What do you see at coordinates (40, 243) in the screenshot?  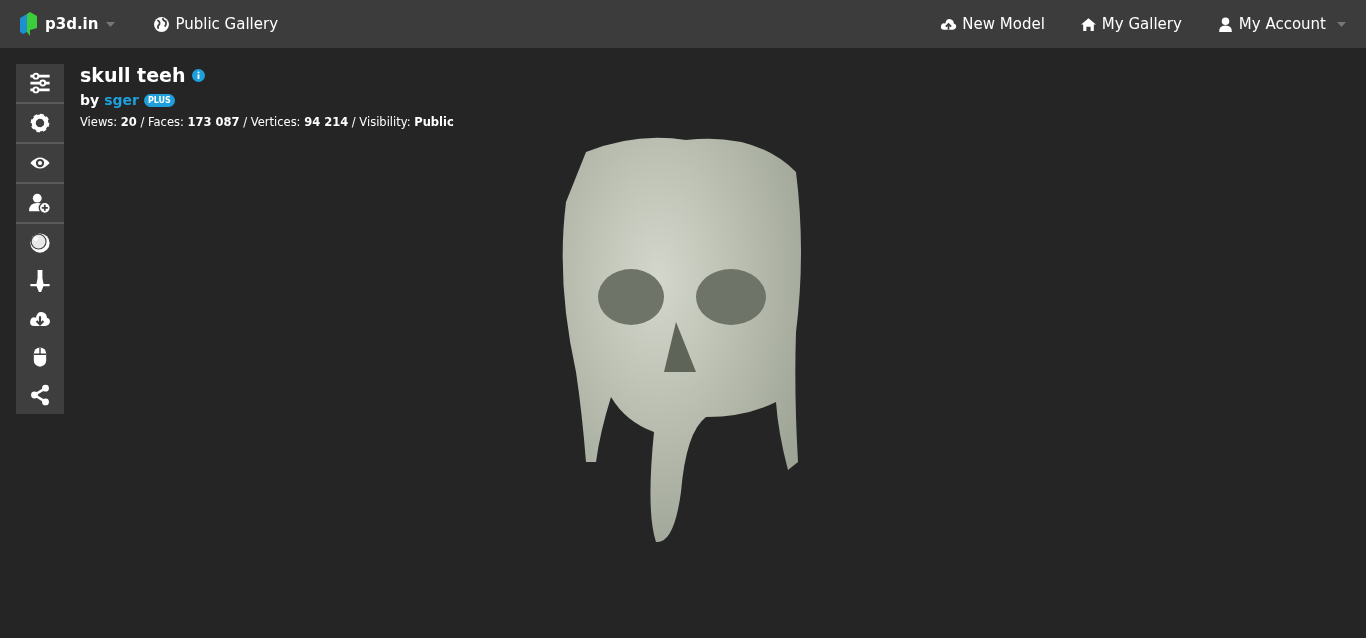 I see `sphere-icon` at bounding box center [40, 243].